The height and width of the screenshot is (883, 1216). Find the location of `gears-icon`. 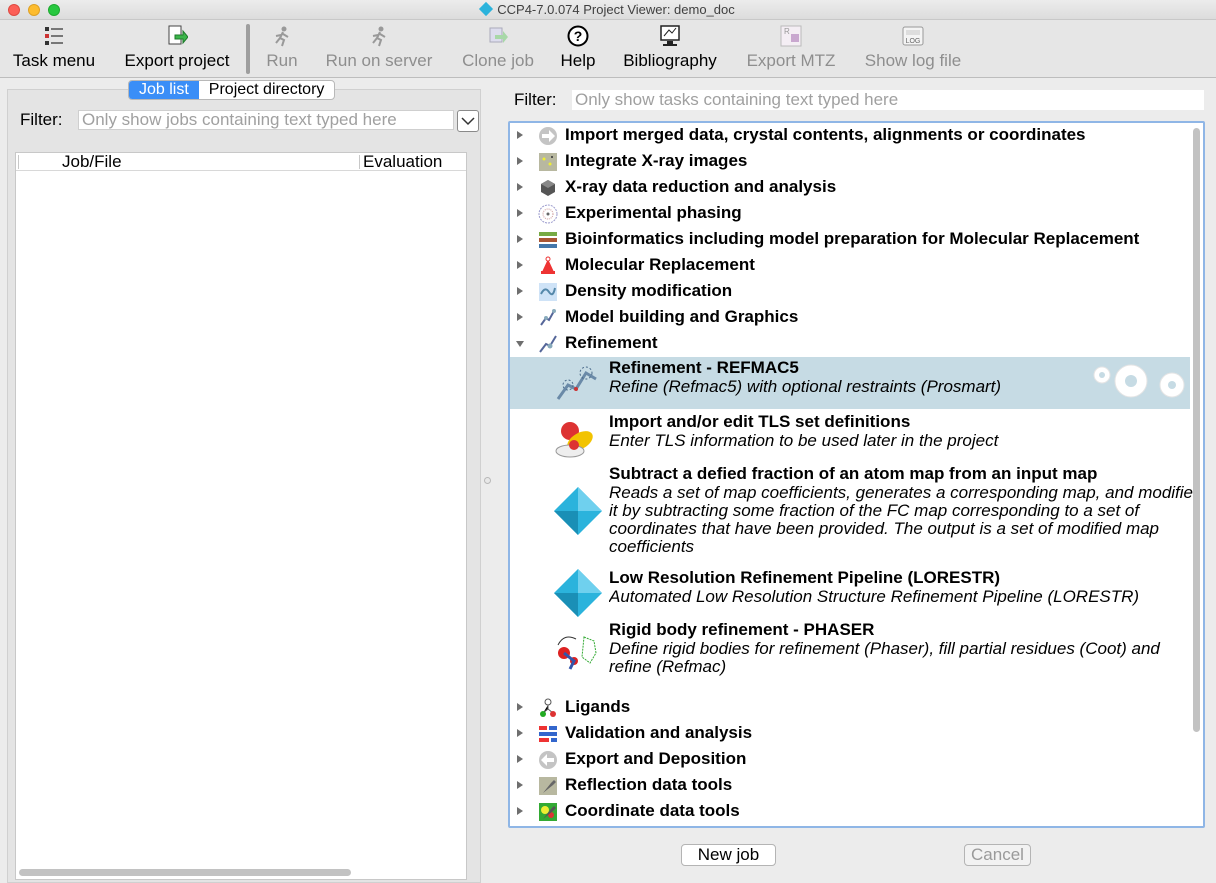

gears-icon is located at coordinates (1139, 381).